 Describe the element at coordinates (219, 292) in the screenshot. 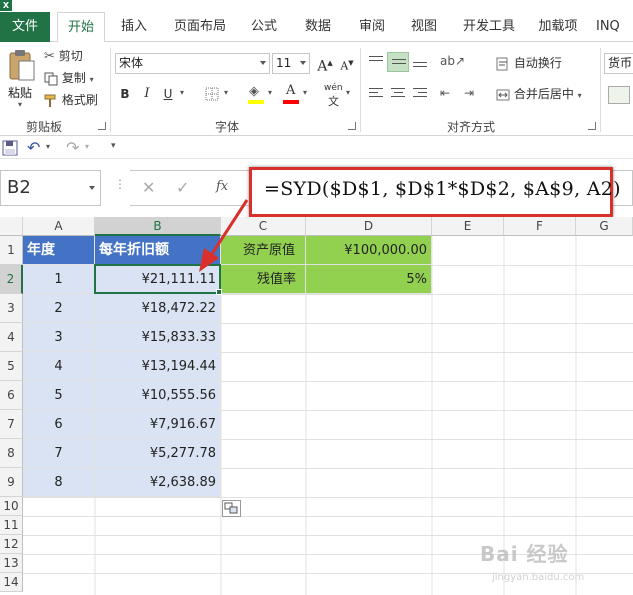

I see `fill-handle` at that location.